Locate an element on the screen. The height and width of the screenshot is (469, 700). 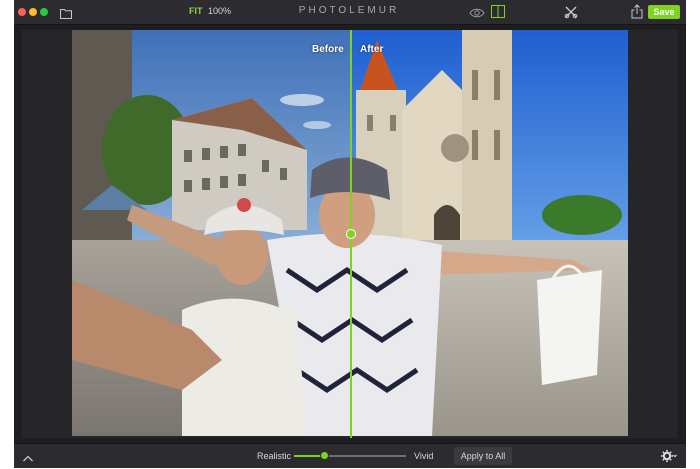
zoom-level: 100% is located at coordinates (219, 11).